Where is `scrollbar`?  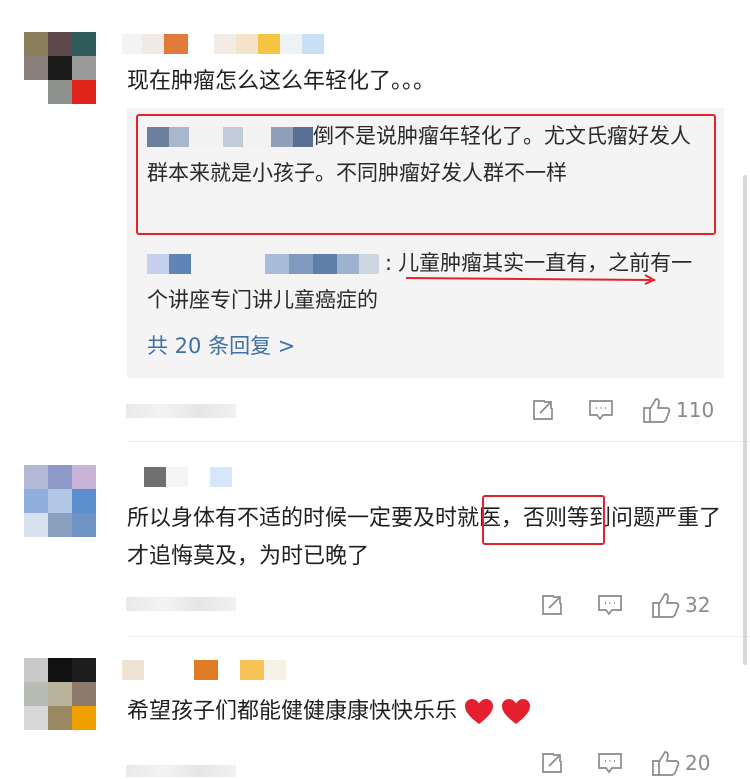
scrollbar is located at coordinates (745, 420).